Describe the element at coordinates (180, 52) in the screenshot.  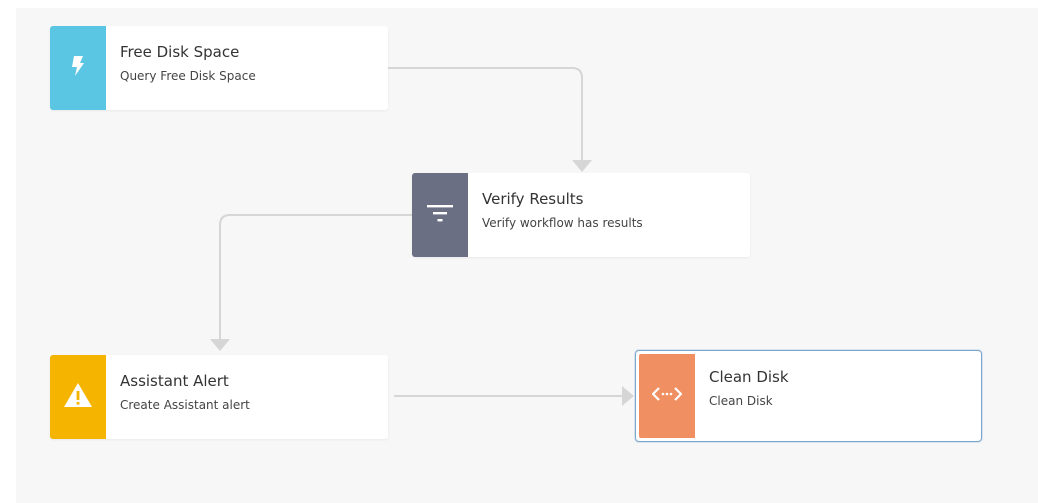
I see `node-title: Free Disk Space` at that location.